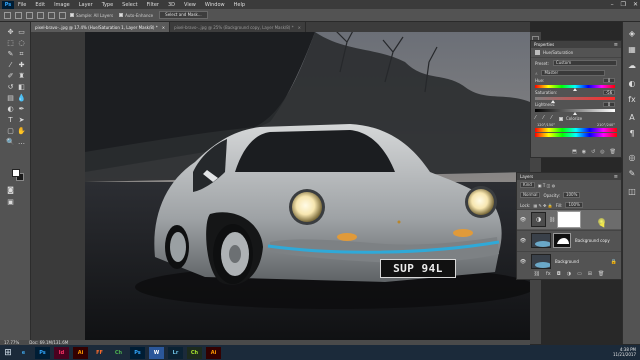 Image resolution: width=640 pixels, height=360 pixels. What do you see at coordinates (546, 185) in the screenshot?
I see `filter-icons: ▣ T ◫ ◍` at bounding box center [546, 185].